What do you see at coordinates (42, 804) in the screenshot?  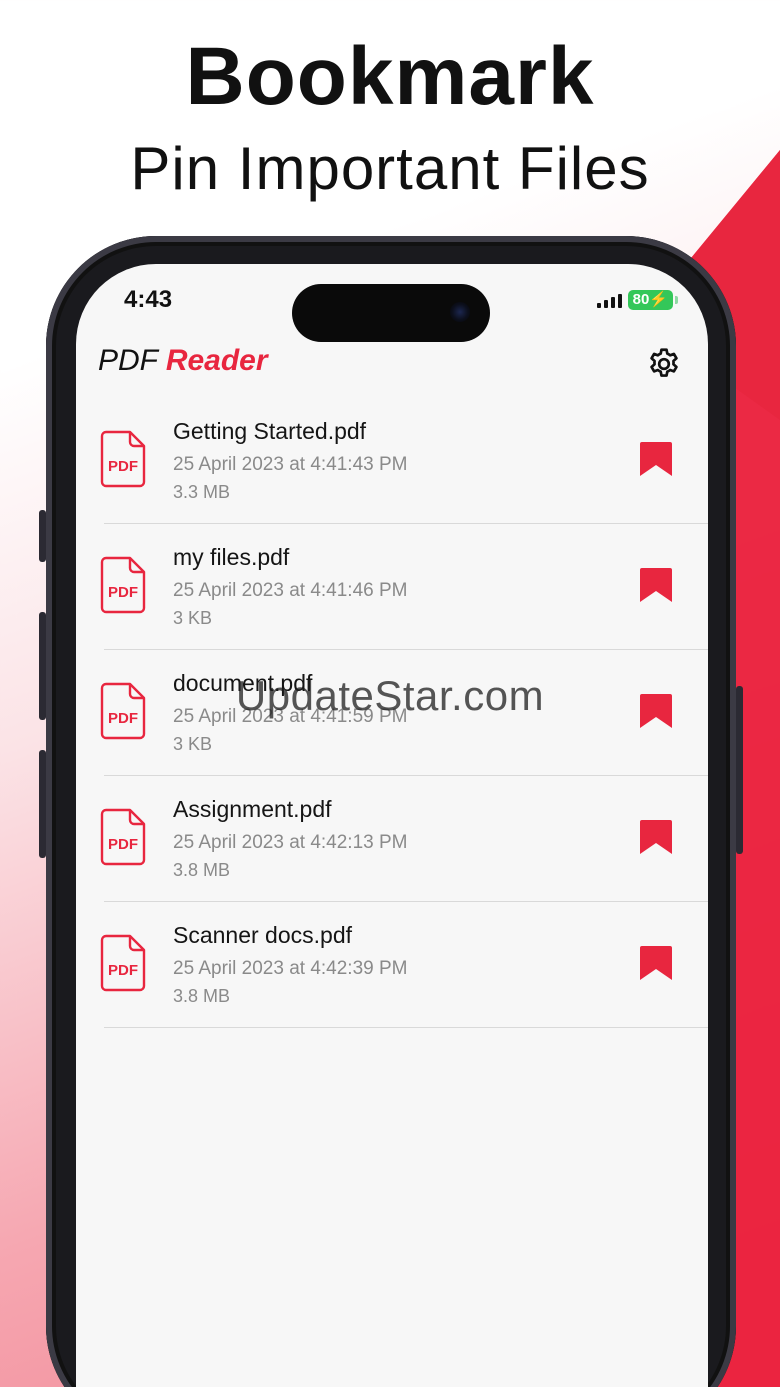 I see `phone-volume-down-button` at bounding box center [42, 804].